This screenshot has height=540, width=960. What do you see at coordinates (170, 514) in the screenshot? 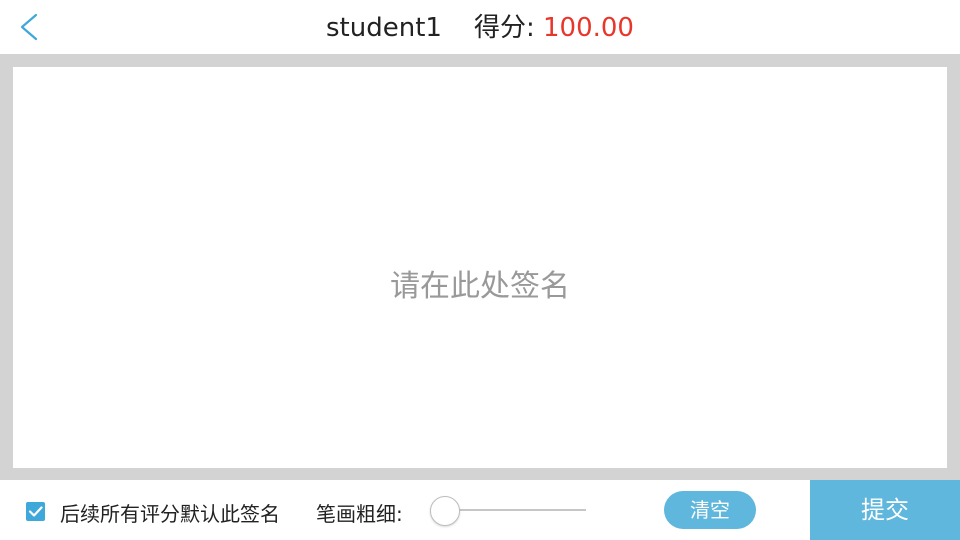
I see `default-signature-label: 后续所有评分默认此签名` at bounding box center [170, 514].